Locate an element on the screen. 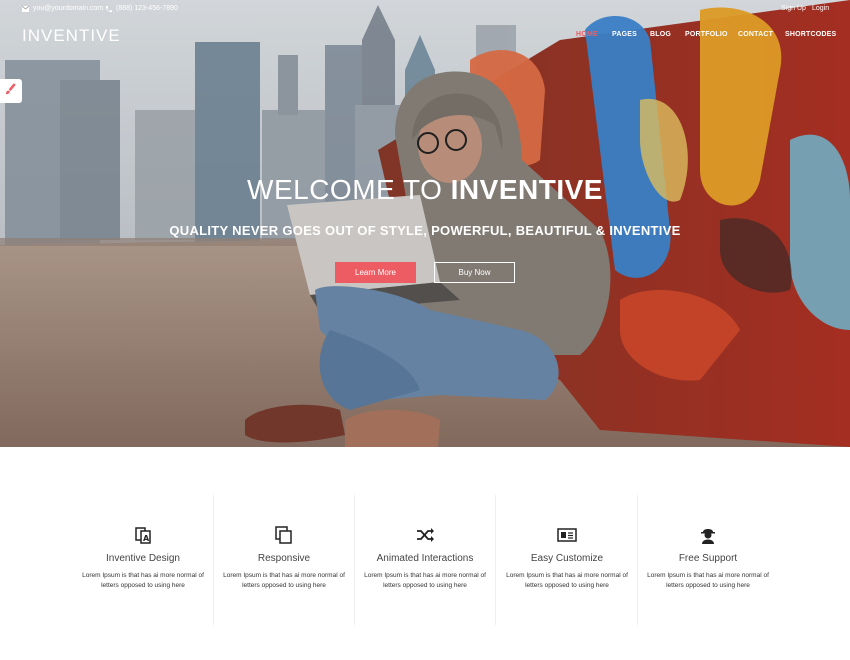 Image resolution: width=850 pixels, height=660 pixels. paint-brush-icon is located at coordinates (11, 91).